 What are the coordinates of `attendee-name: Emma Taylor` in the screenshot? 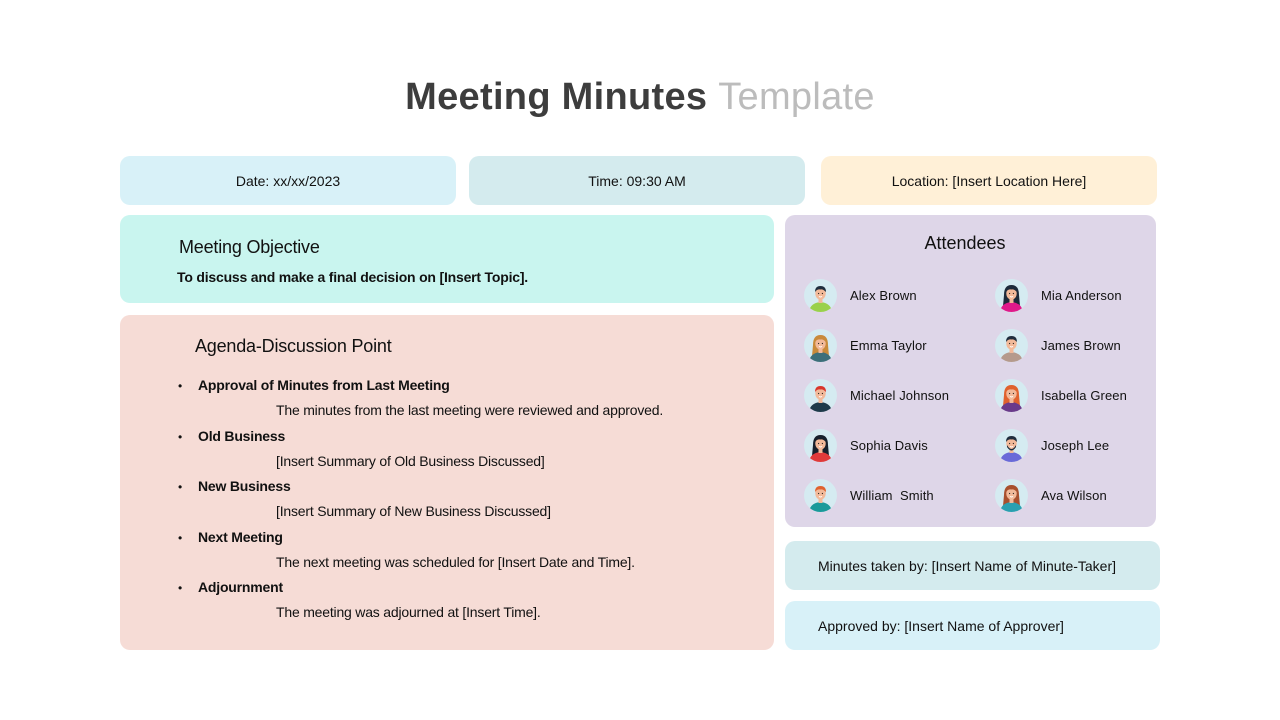 It's located at (888, 345).